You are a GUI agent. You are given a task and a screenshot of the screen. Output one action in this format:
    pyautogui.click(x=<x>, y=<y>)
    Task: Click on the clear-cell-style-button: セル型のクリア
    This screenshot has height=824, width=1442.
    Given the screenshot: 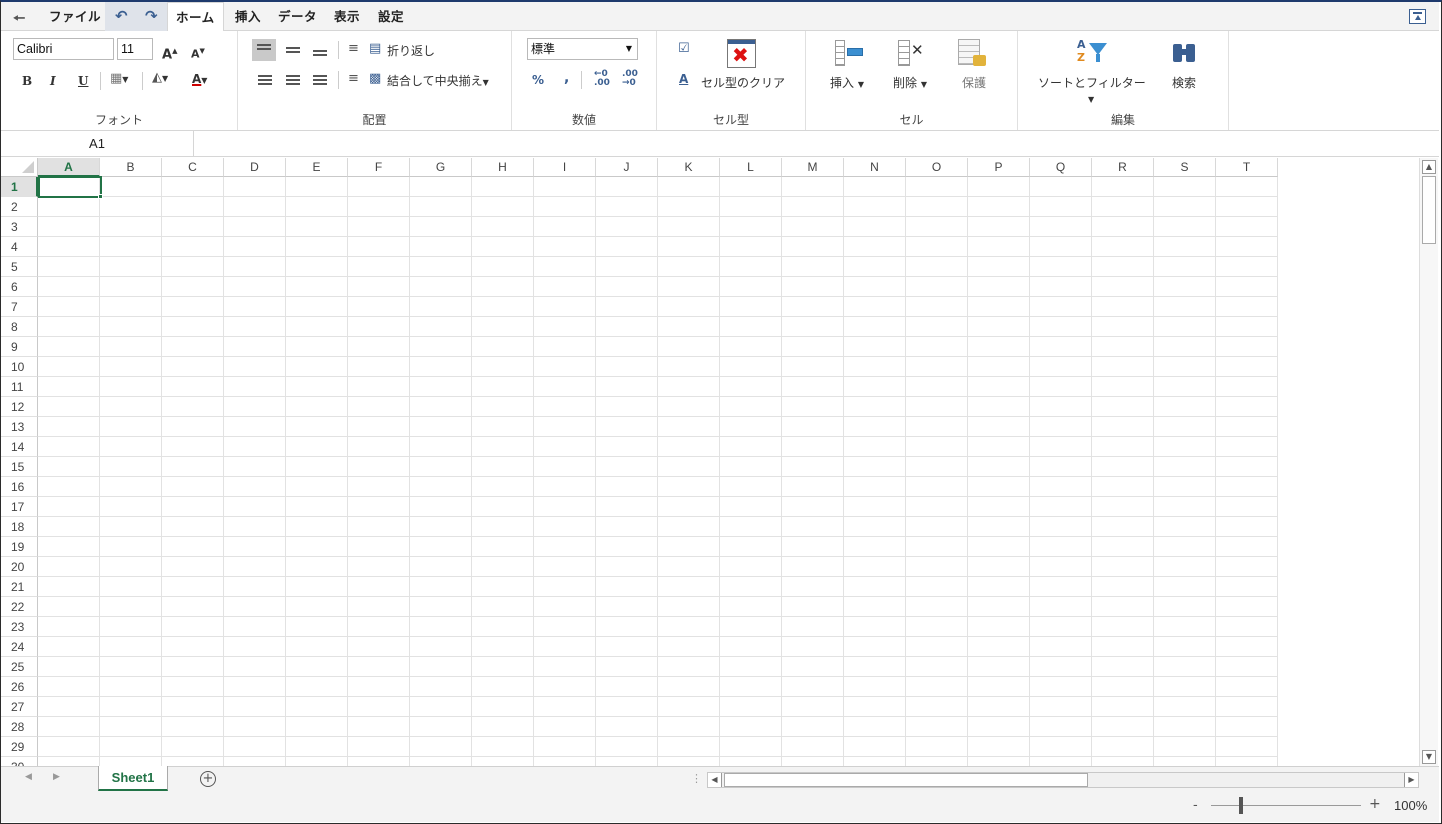 What is the action you would take?
    pyautogui.click(x=743, y=82)
    